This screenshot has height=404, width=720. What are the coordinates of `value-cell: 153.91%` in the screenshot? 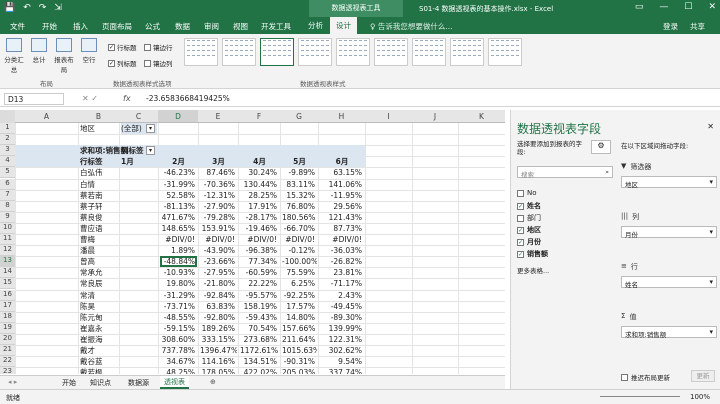 It's located at (218, 228).